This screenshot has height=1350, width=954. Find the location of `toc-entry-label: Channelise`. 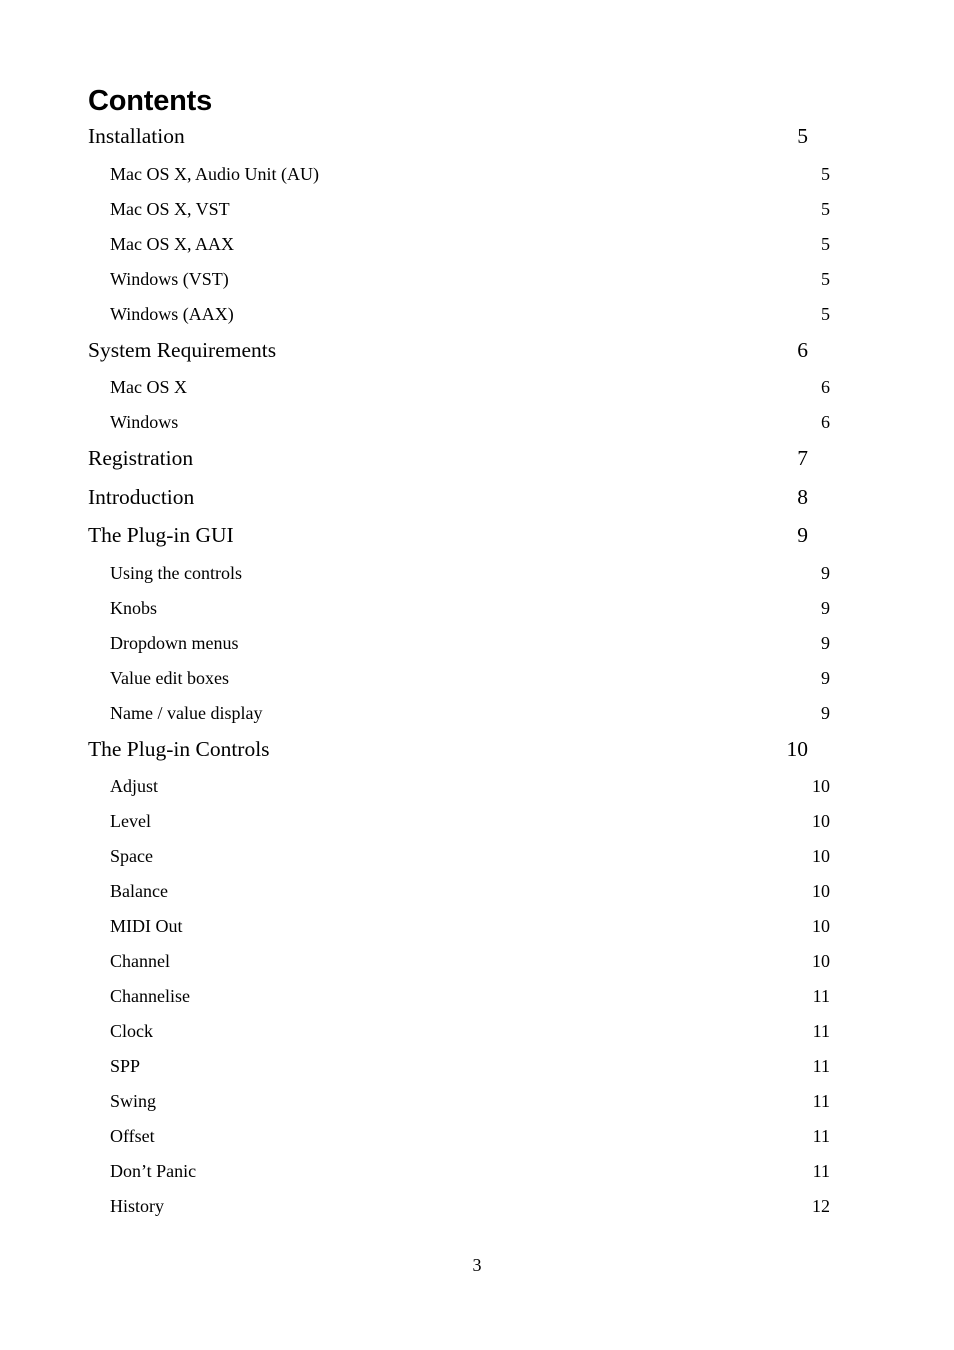

toc-entry-label: Channelise is located at coordinates (150, 996).